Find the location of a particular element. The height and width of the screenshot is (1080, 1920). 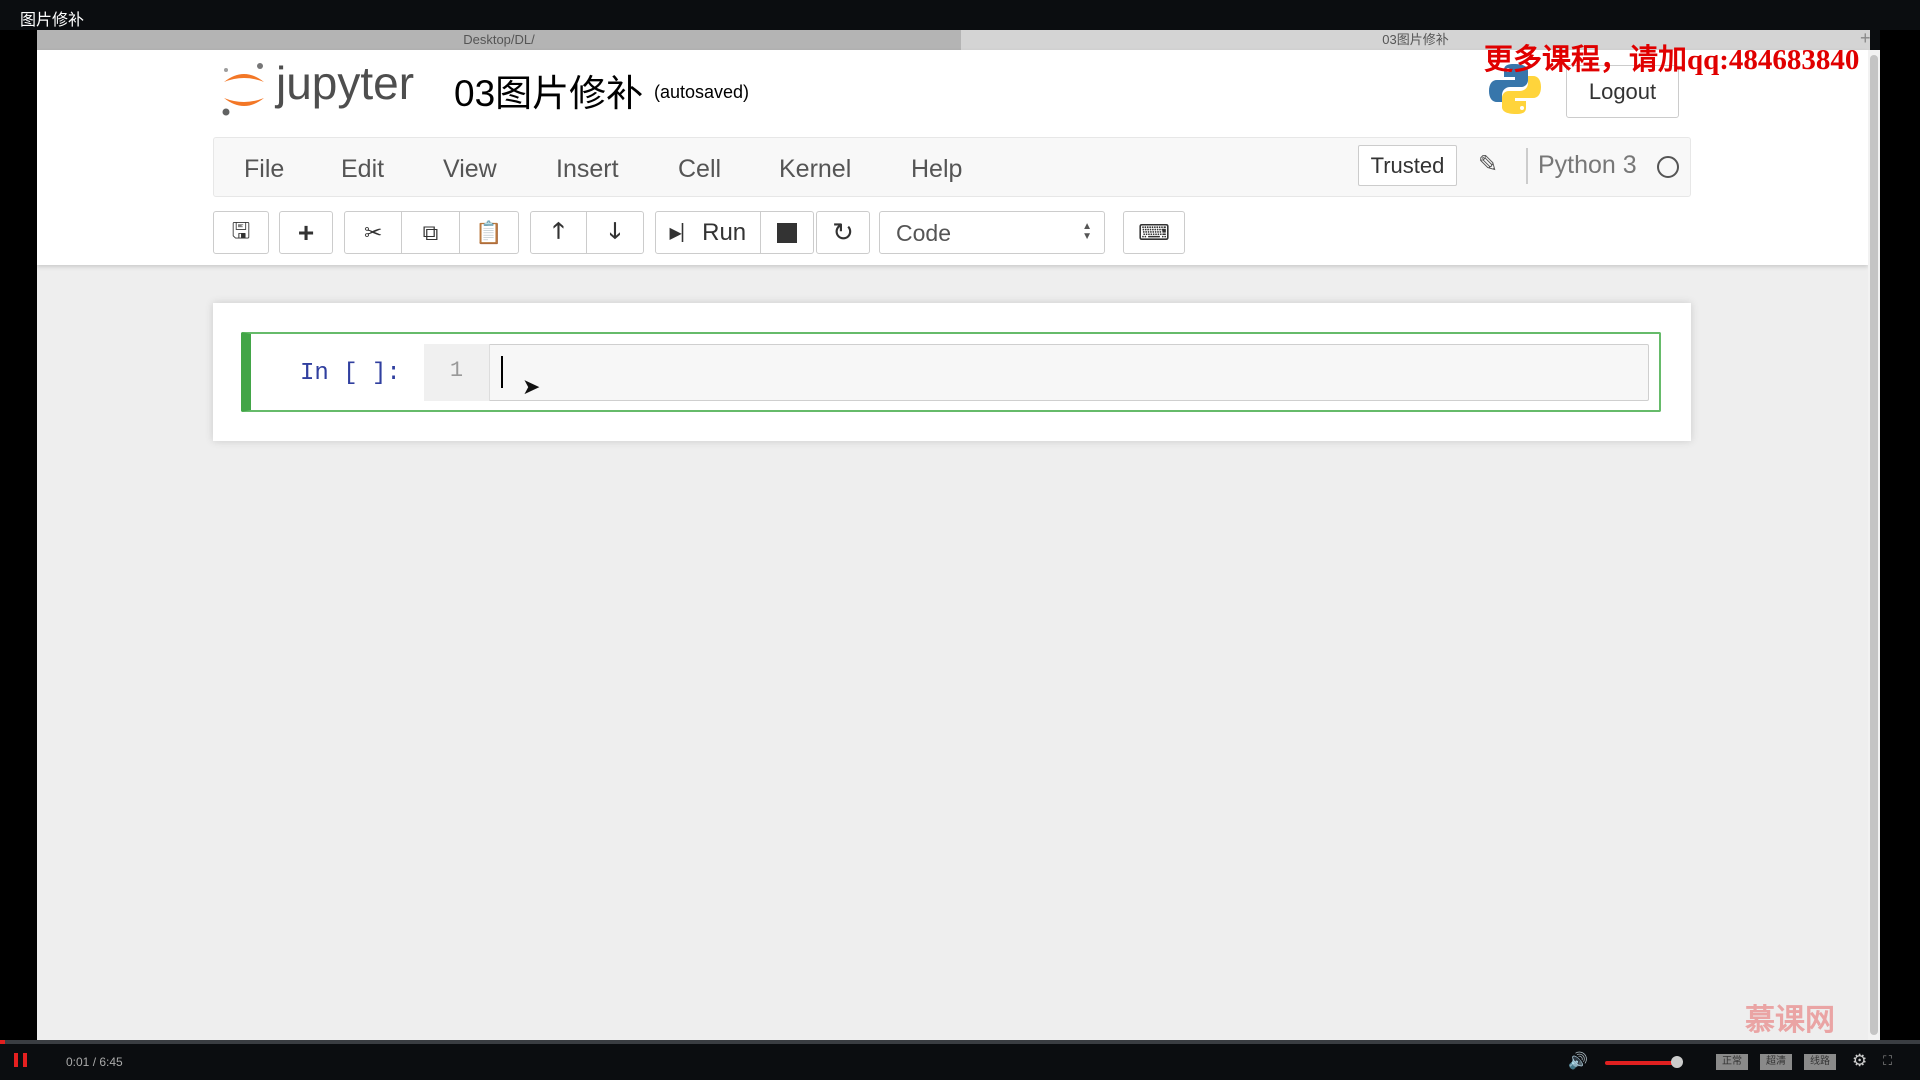

run-group: ▶▏ Run is located at coordinates (734, 232).